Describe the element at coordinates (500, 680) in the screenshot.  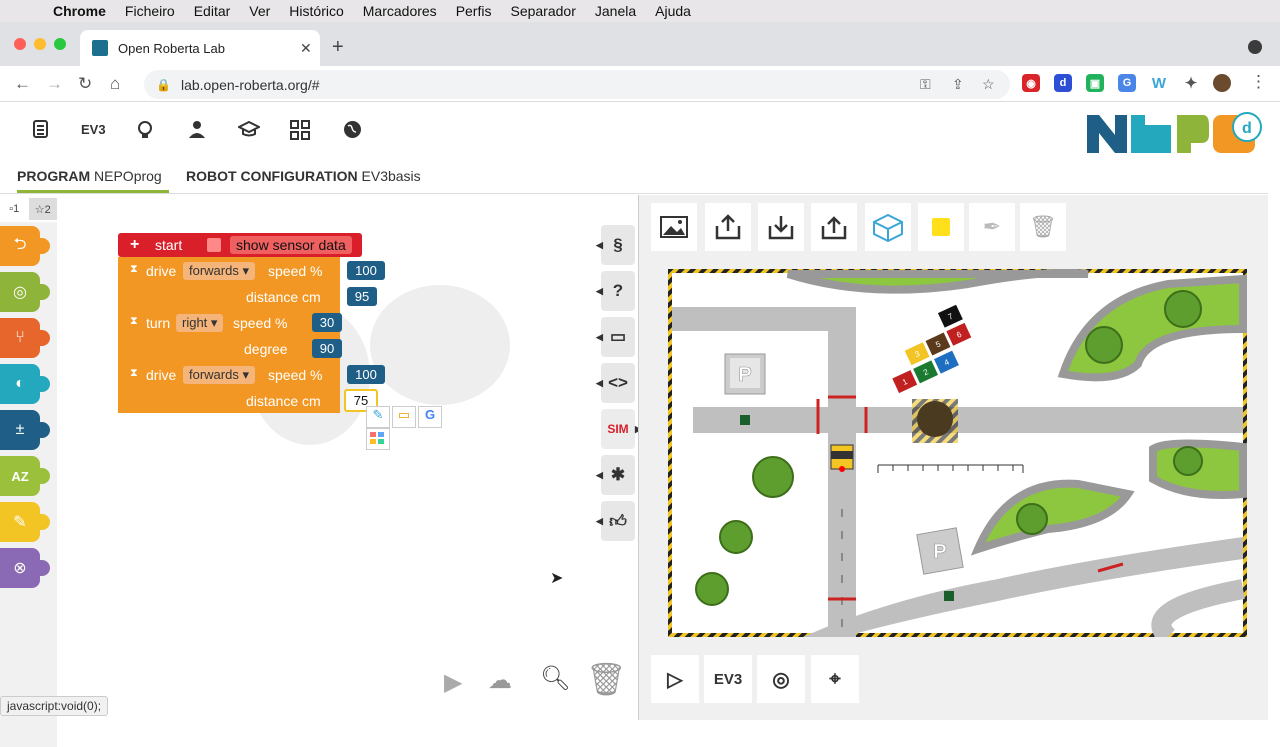
I see `cloud-upload-icon: ☁` at that location.